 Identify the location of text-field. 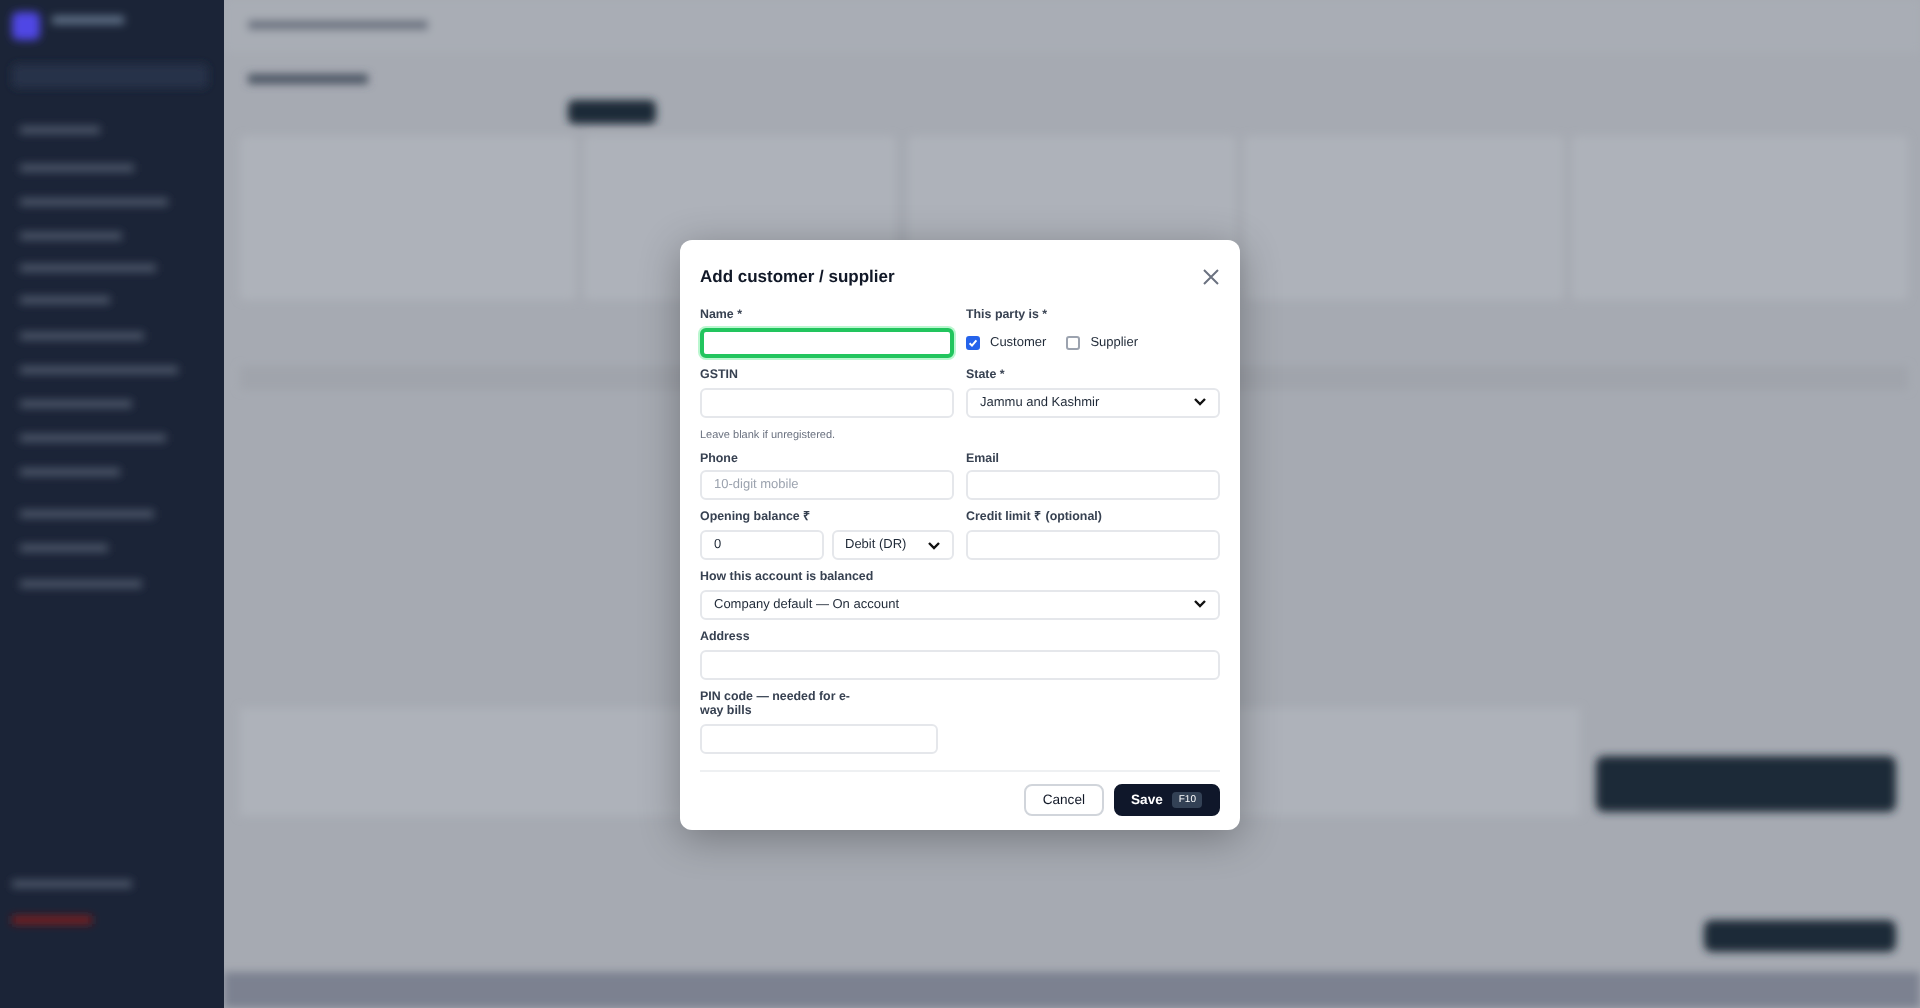
(827, 342).